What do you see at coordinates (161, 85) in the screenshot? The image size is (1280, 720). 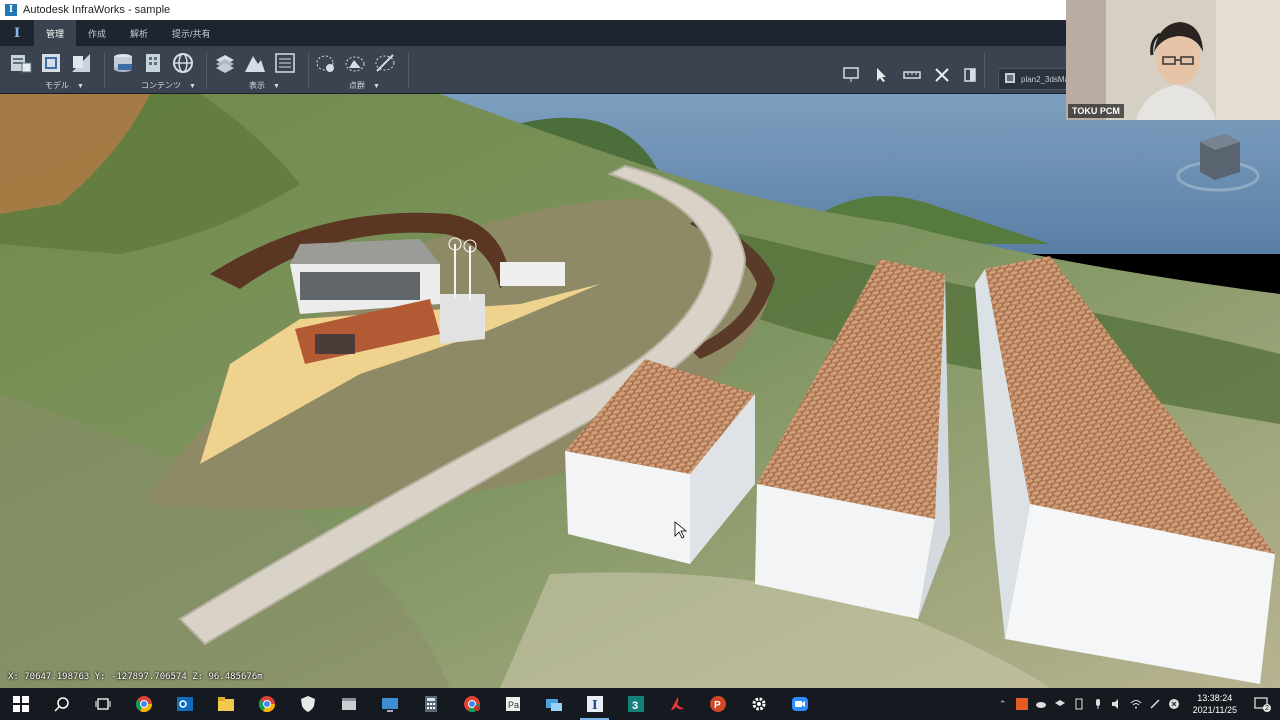 I see `ribbon-group-content-label: コンテンツ` at bounding box center [161, 85].